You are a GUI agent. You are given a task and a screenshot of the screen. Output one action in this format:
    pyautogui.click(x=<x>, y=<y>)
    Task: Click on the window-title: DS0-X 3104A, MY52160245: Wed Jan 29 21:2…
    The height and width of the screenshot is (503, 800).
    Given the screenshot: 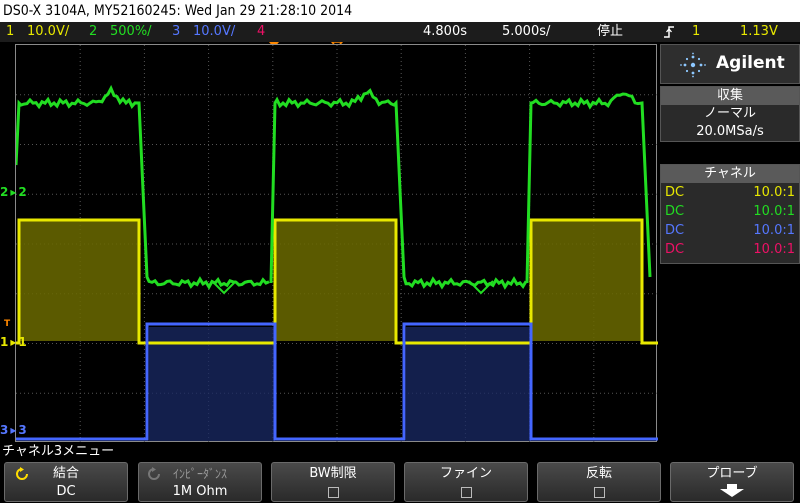 What is the action you would take?
    pyautogui.click(x=400, y=11)
    